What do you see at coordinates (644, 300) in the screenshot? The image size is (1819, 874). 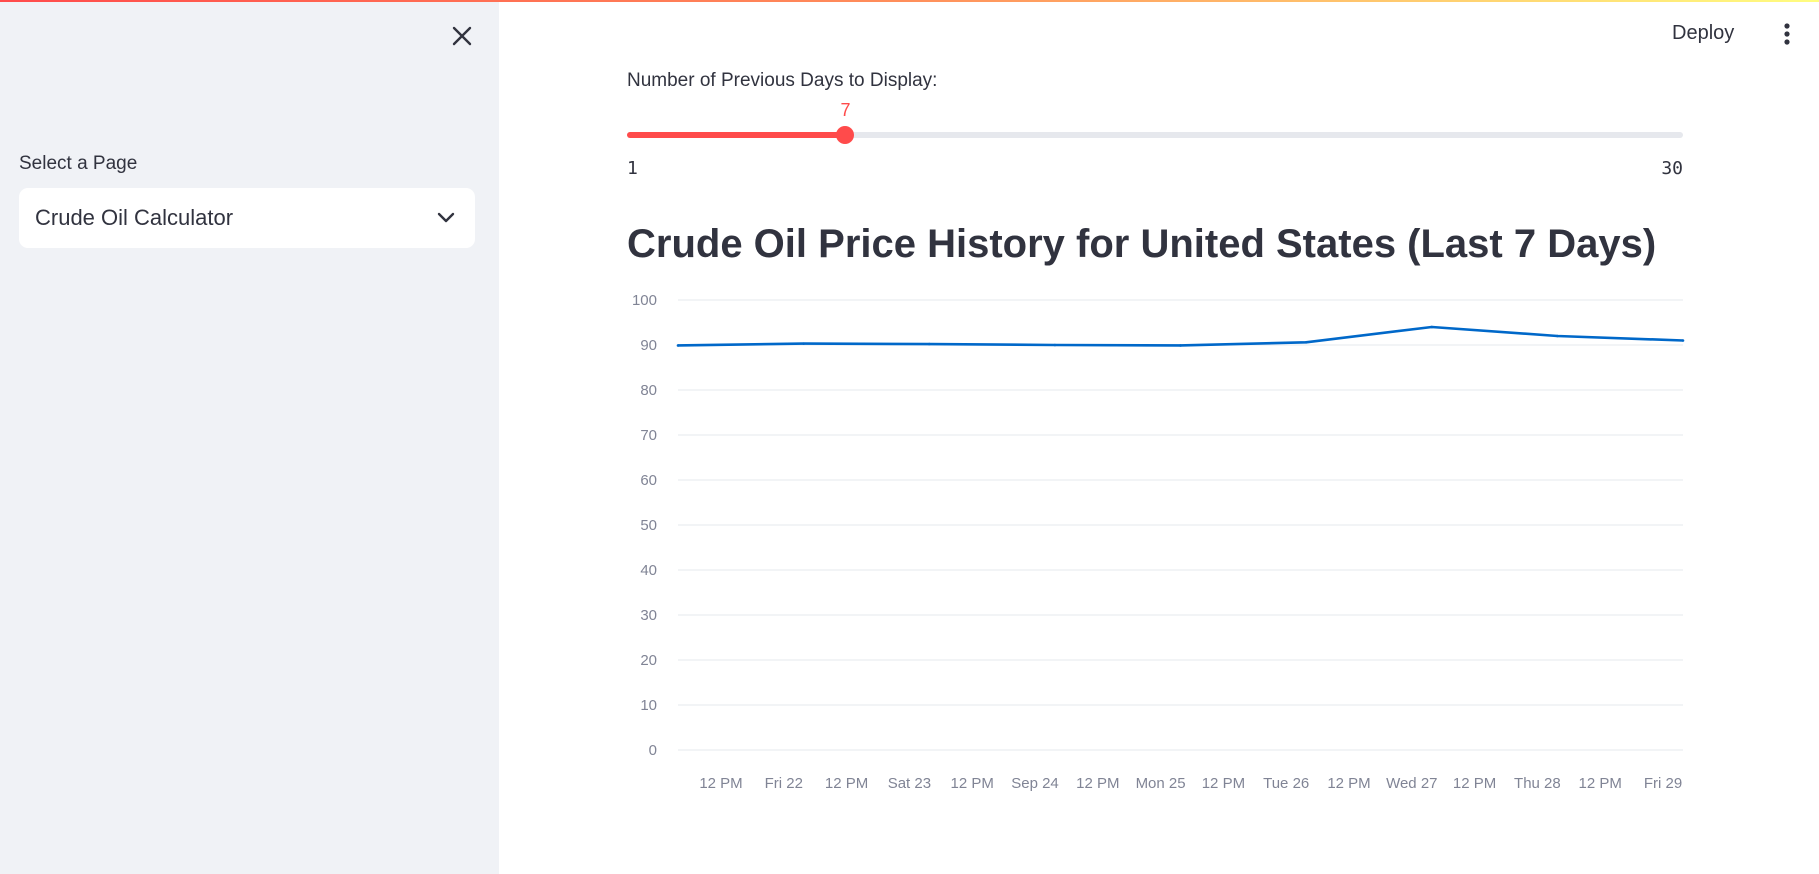 I see `y-tick-label: 100` at bounding box center [644, 300].